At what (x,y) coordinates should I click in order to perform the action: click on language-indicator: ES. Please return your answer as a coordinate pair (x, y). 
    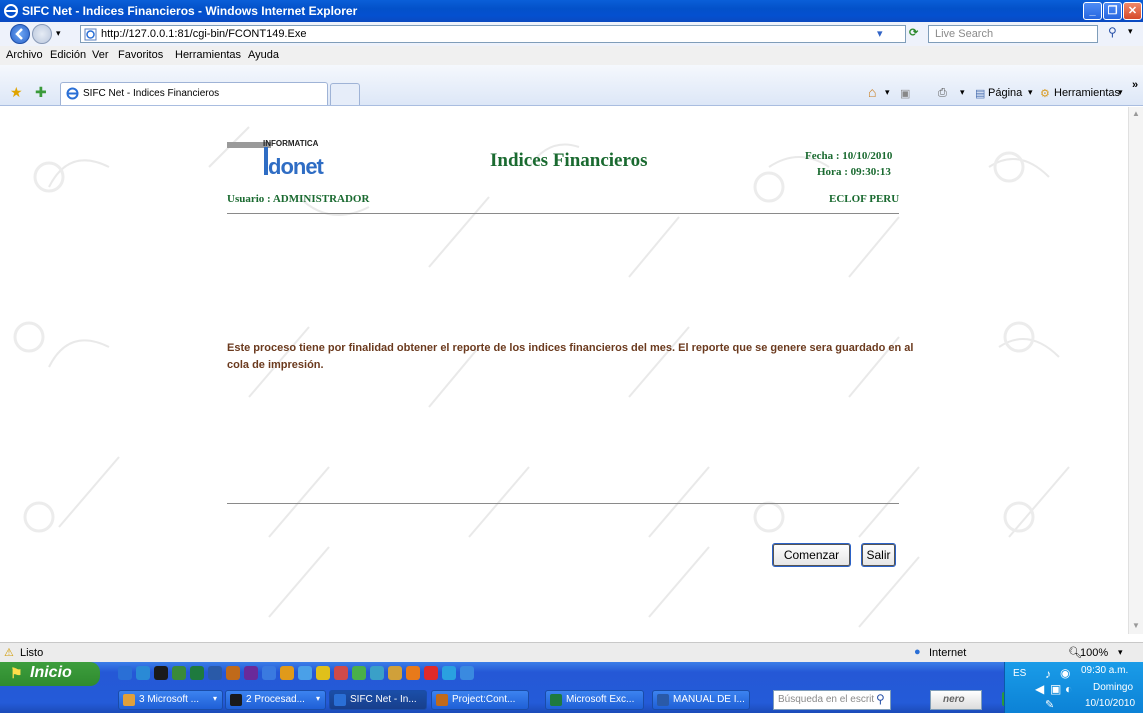
    Looking at the image, I should click on (1019, 673).